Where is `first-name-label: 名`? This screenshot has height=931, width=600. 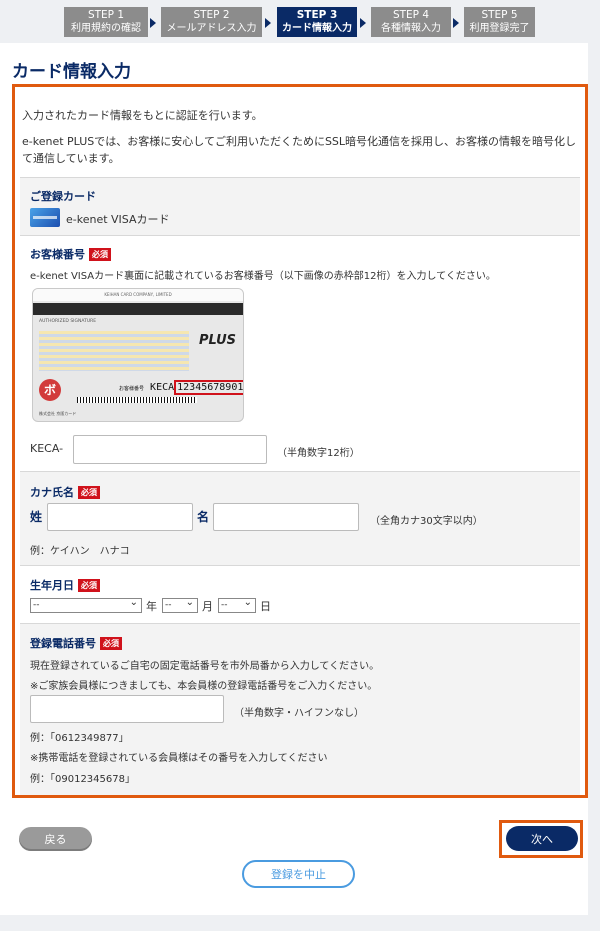 first-name-label: 名 is located at coordinates (203, 517).